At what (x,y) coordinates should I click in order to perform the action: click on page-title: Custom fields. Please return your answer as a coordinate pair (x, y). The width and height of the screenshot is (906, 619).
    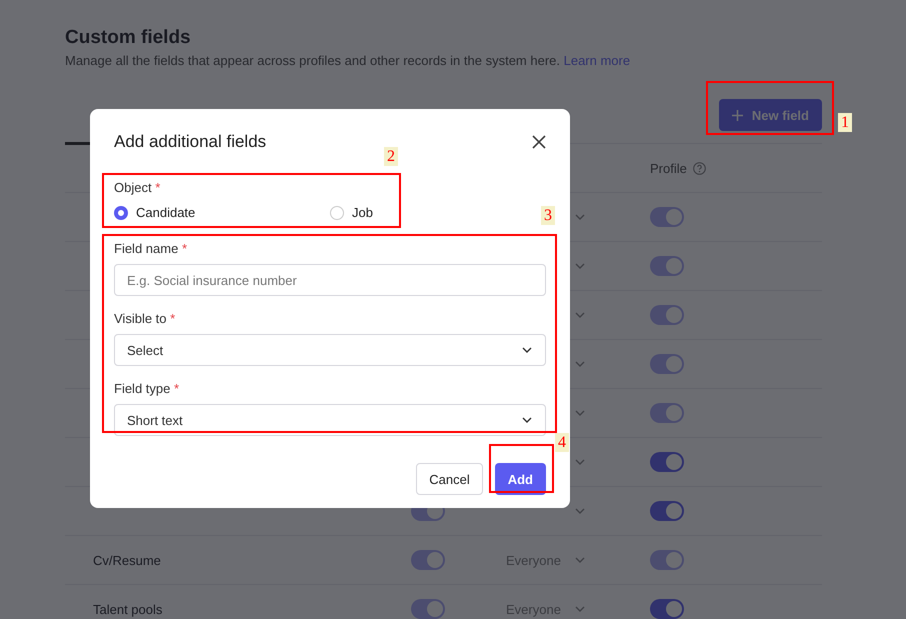
    Looking at the image, I should click on (128, 38).